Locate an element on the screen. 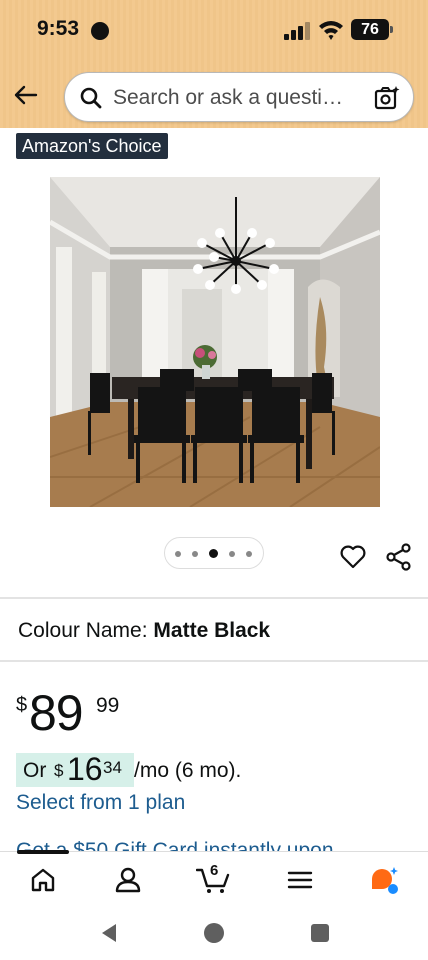 This screenshot has width=428, height=960. carousel-dot-active is located at coordinates (213, 553).